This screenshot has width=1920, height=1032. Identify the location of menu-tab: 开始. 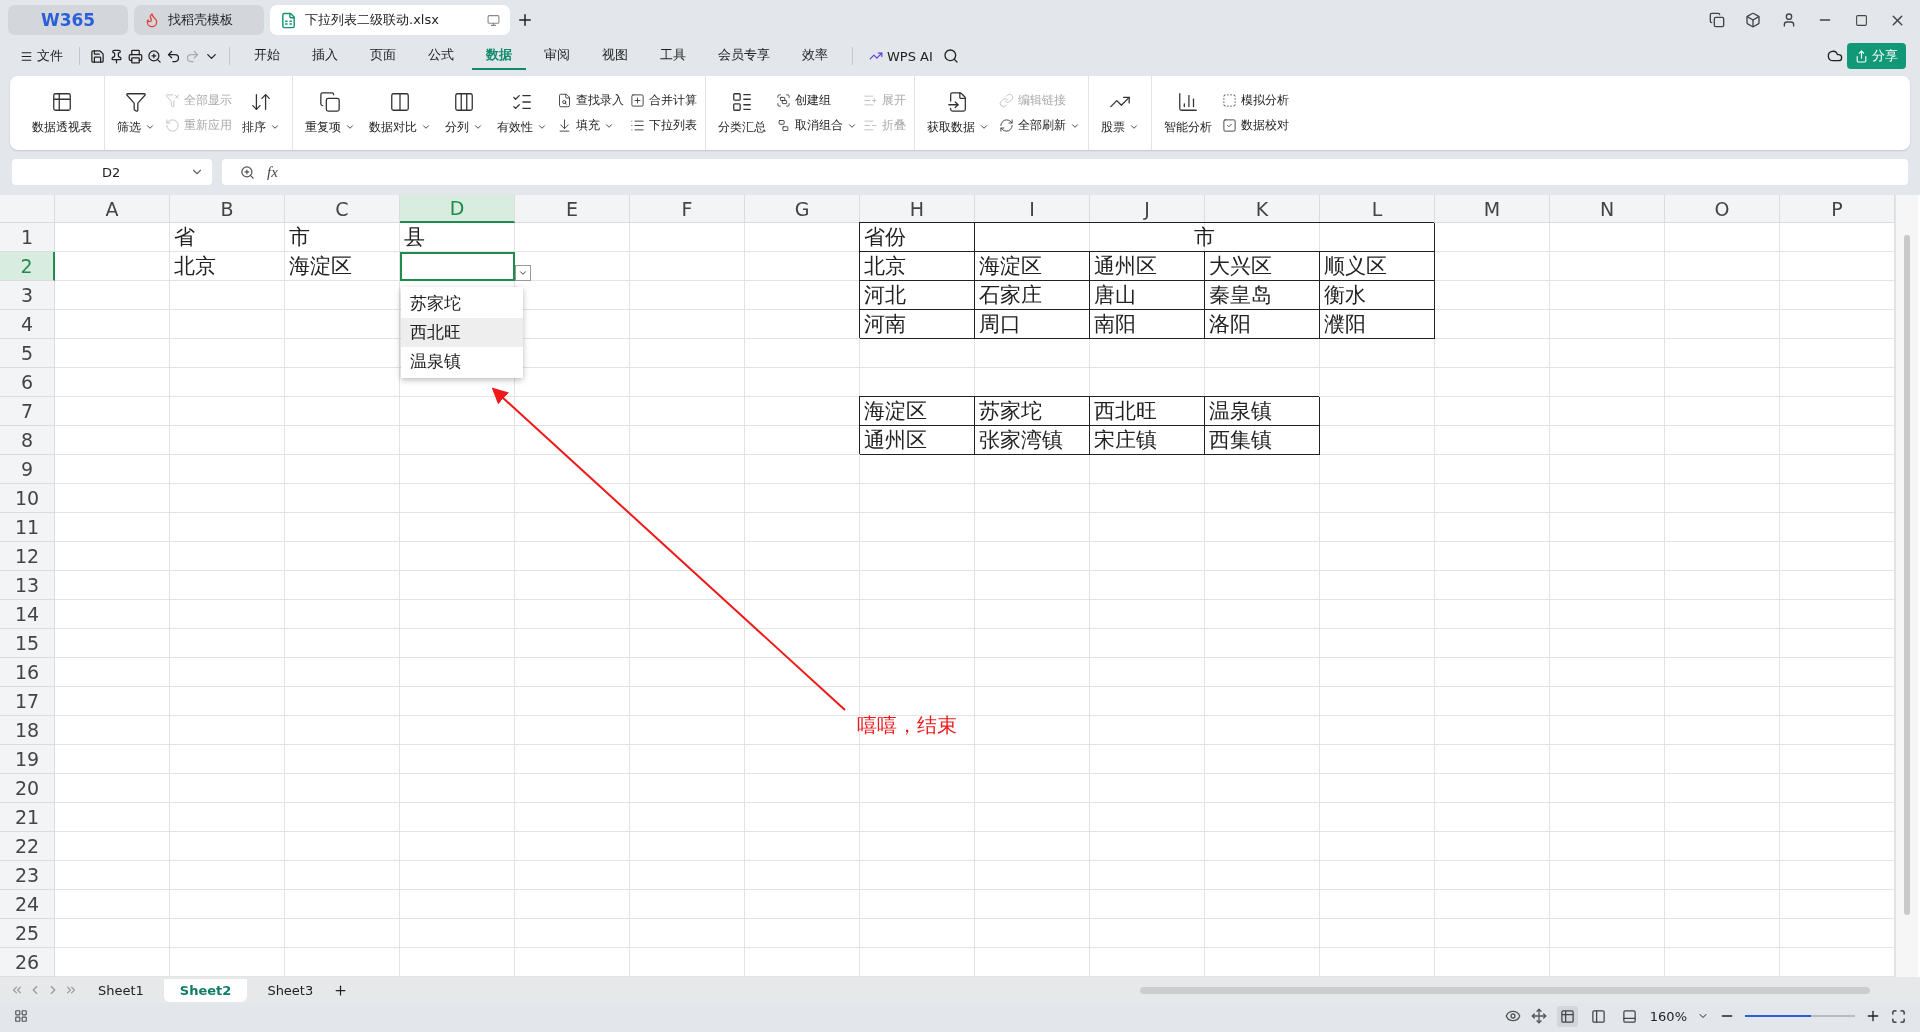
(267, 56).